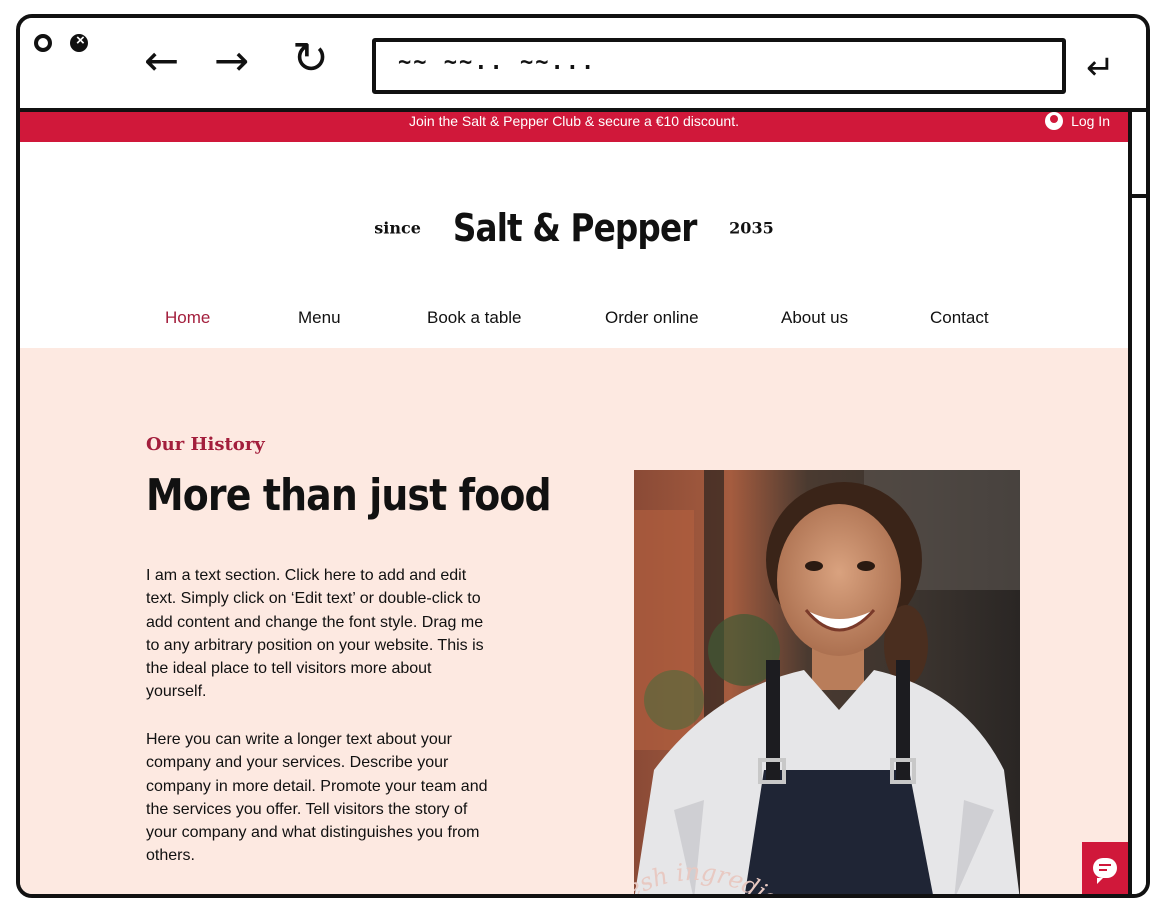 The width and height of the screenshot is (1170, 912). Describe the element at coordinates (1137, 155) in the screenshot. I see `scrollbar-thumb` at that location.